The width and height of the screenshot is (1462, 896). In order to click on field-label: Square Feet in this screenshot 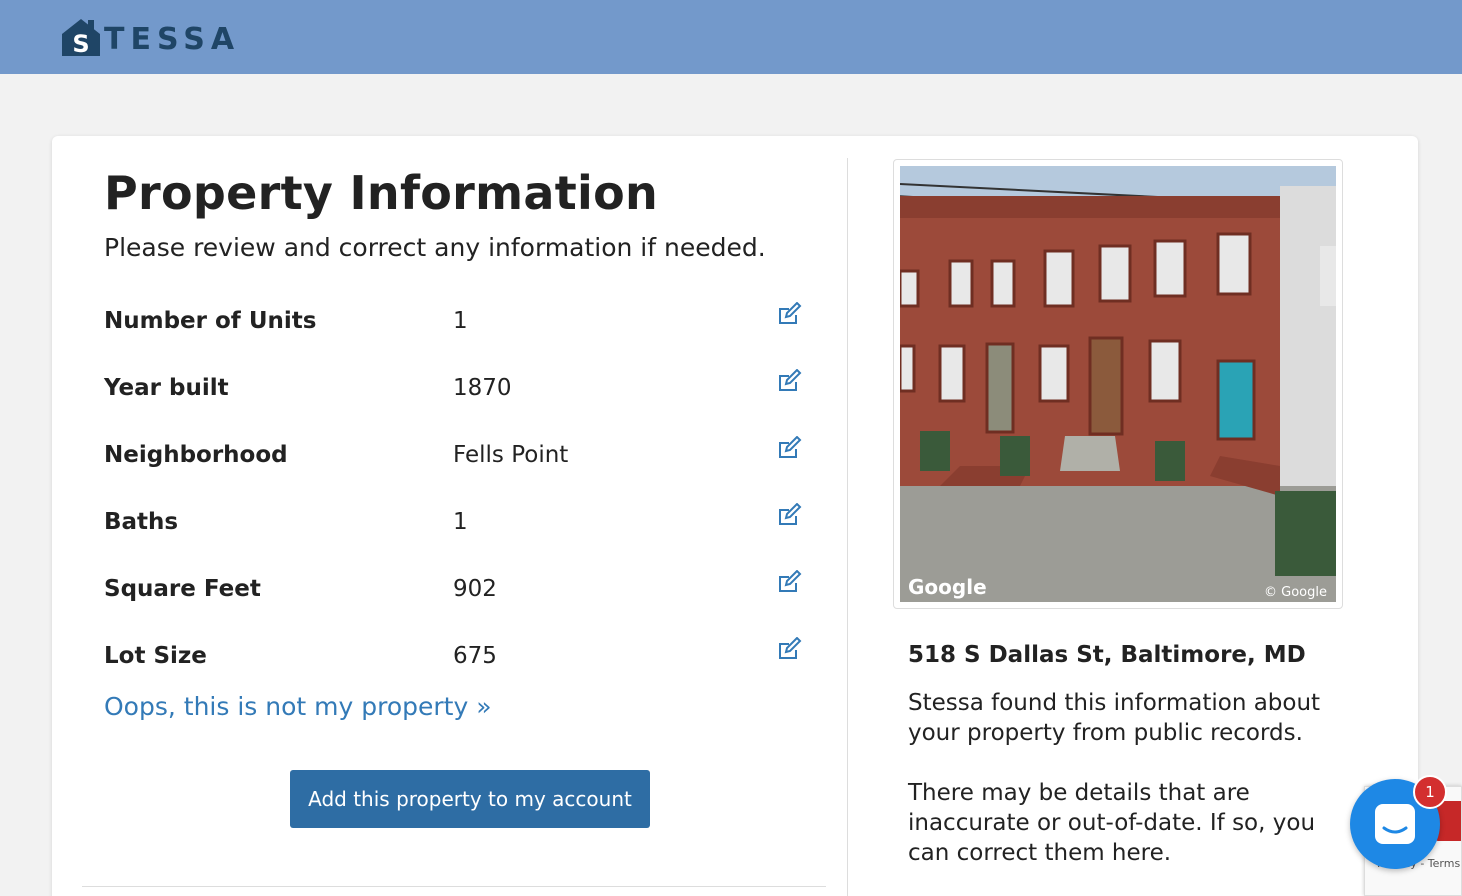, I will do `click(182, 589)`.